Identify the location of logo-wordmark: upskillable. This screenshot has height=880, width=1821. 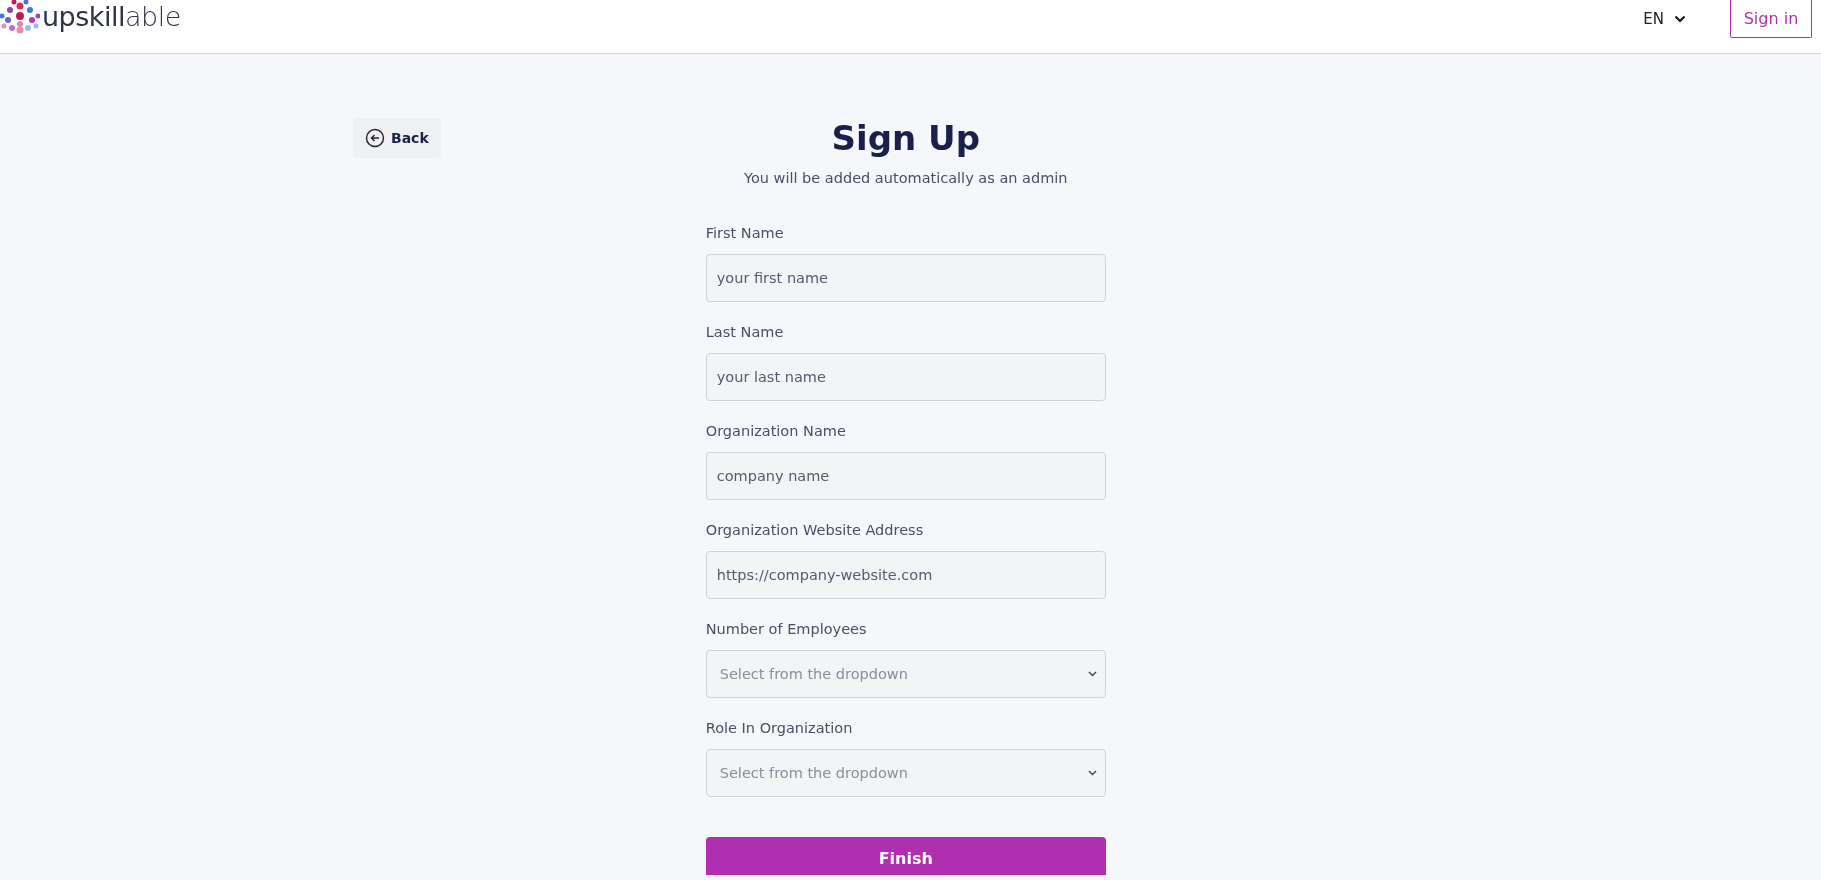
(111, 16).